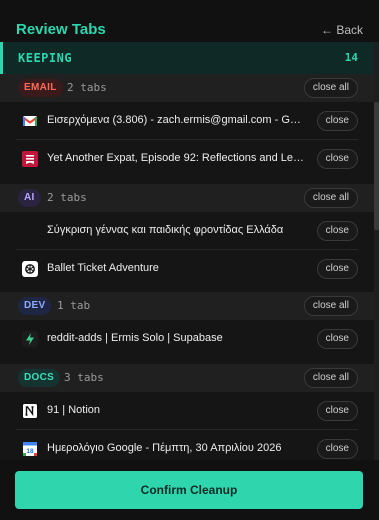 This screenshot has width=379, height=520. What do you see at coordinates (330, 88) in the screenshot?
I see `close-all-button-email: close all` at bounding box center [330, 88].